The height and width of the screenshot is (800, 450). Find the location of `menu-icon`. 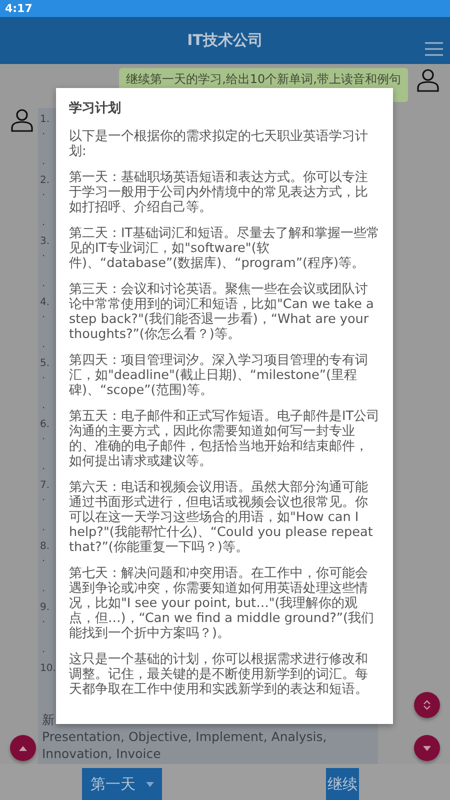

menu-icon is located at coordinates (434, 49).